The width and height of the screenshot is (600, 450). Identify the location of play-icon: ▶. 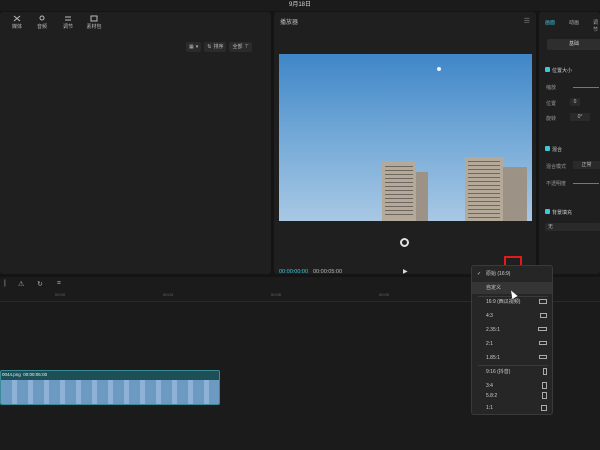
(405, 271).